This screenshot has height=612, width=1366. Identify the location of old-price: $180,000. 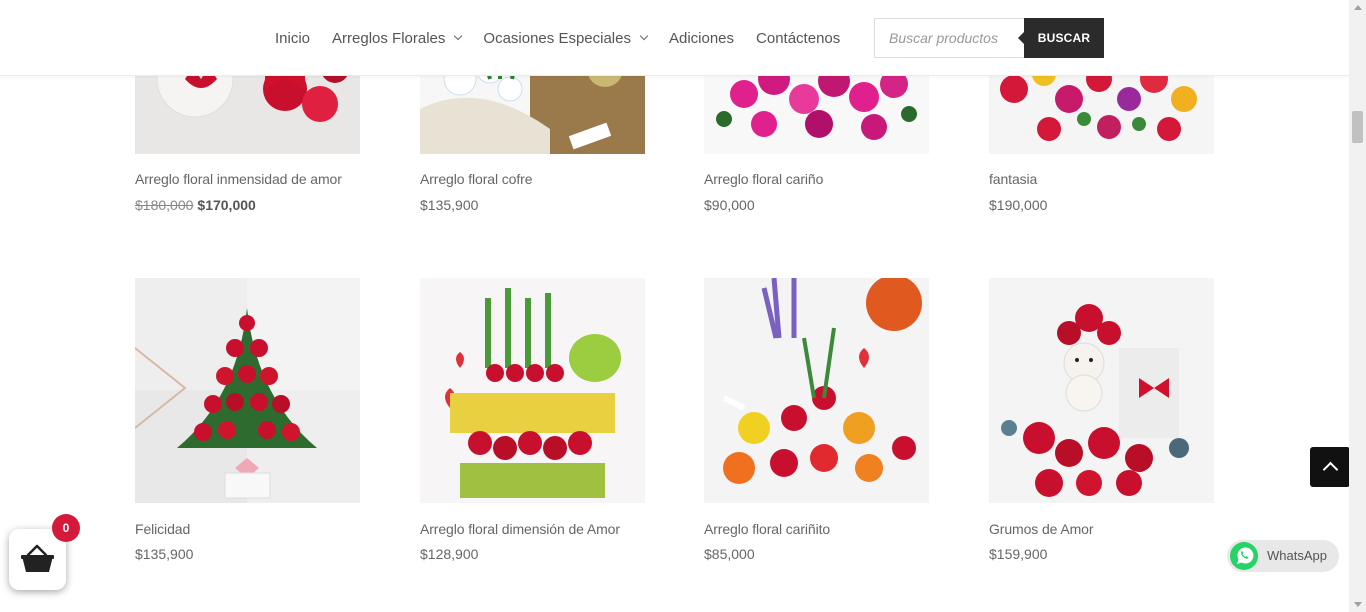
(164, 205).